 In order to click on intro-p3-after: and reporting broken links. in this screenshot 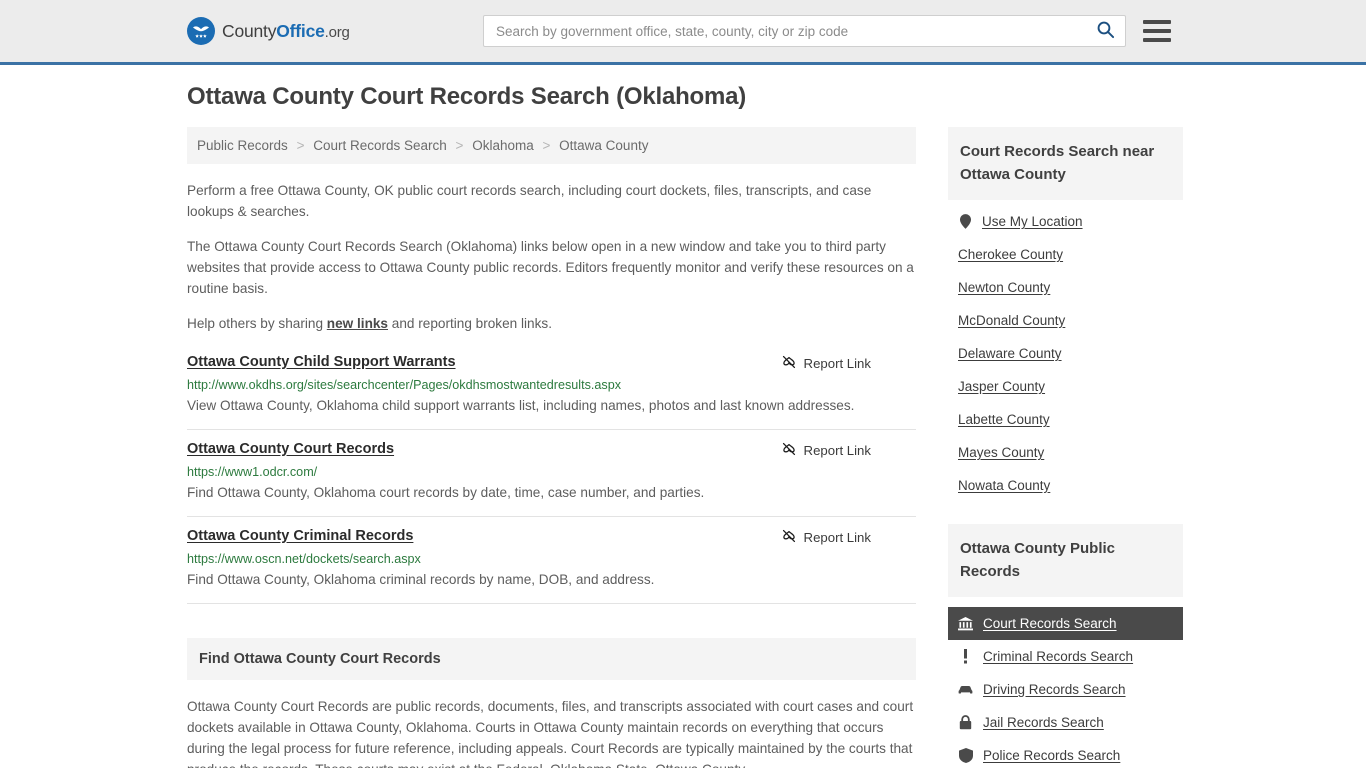, I will do `click(470, 323)`.